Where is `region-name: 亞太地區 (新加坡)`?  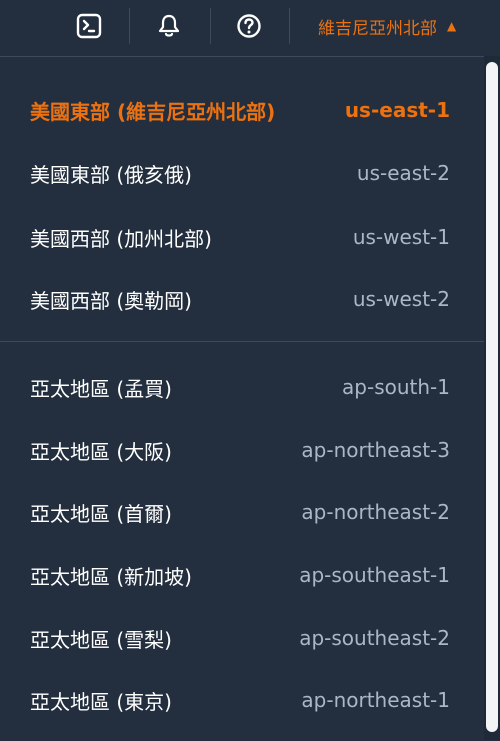
region-name: 亞太地區 (新加坡) is located at coordinates (111, 576).